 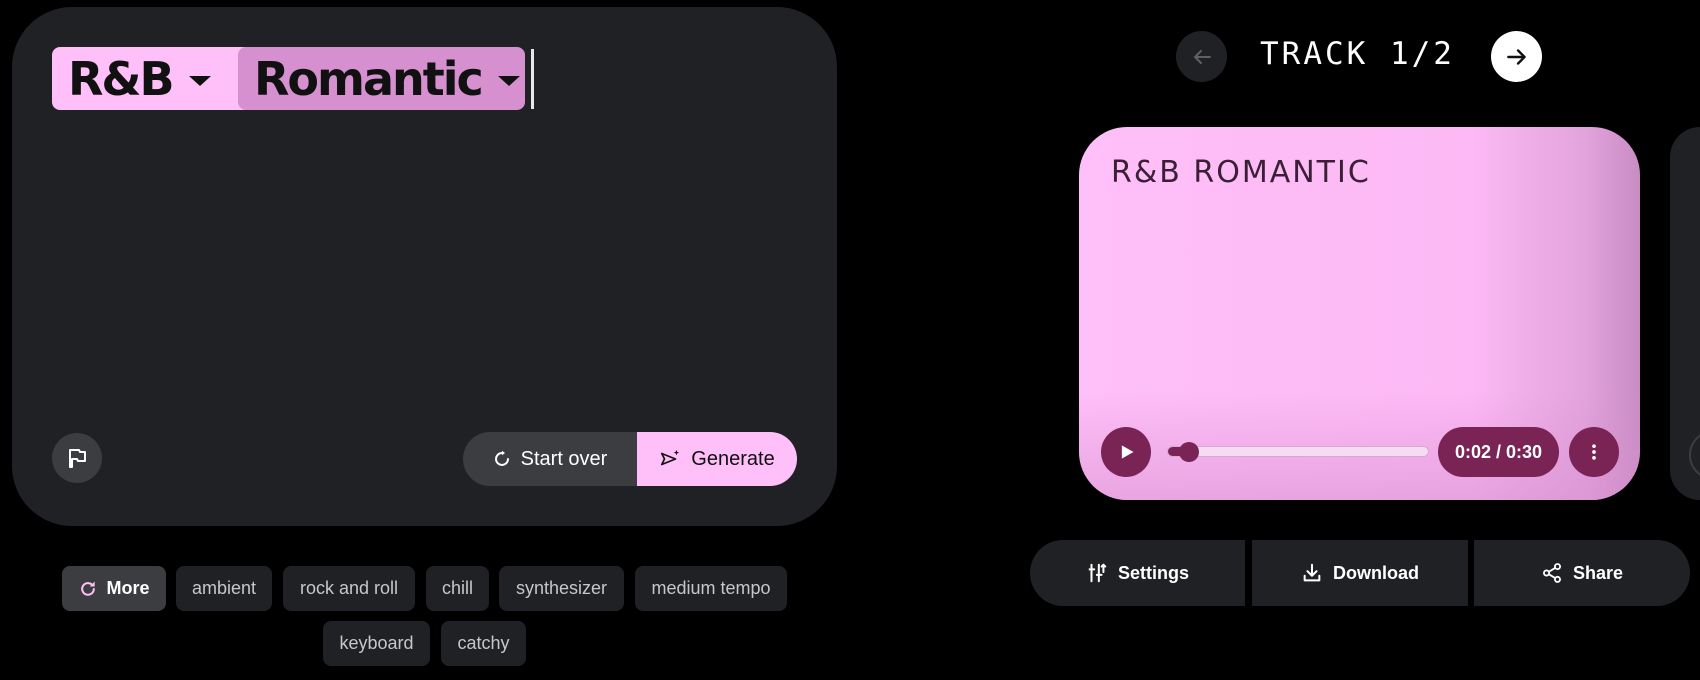 What do you see at coordinates (711, 588) in the screenshot?
I see `suggestion-chip: medium tempo` at bounding box center [711, 588].